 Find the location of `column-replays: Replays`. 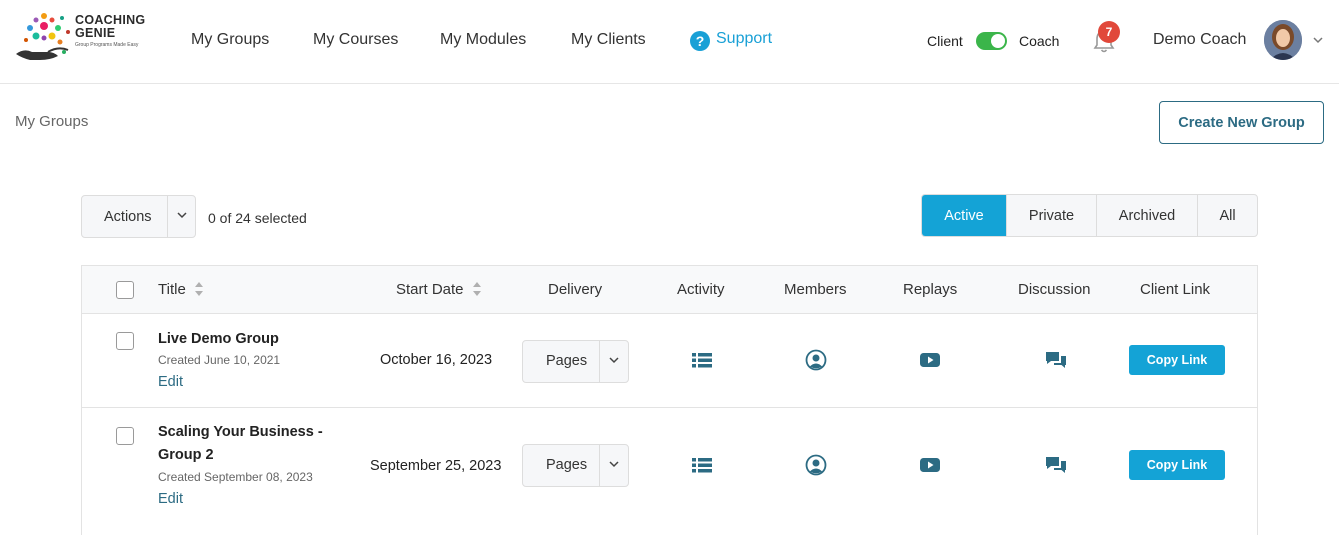

column-replays: Replays is located at coordinates (930, 289).